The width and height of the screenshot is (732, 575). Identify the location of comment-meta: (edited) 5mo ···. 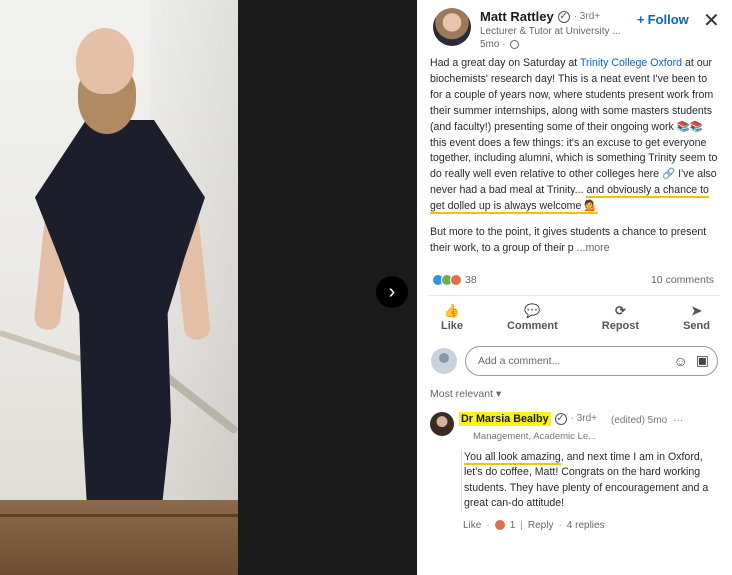
(647, 420).